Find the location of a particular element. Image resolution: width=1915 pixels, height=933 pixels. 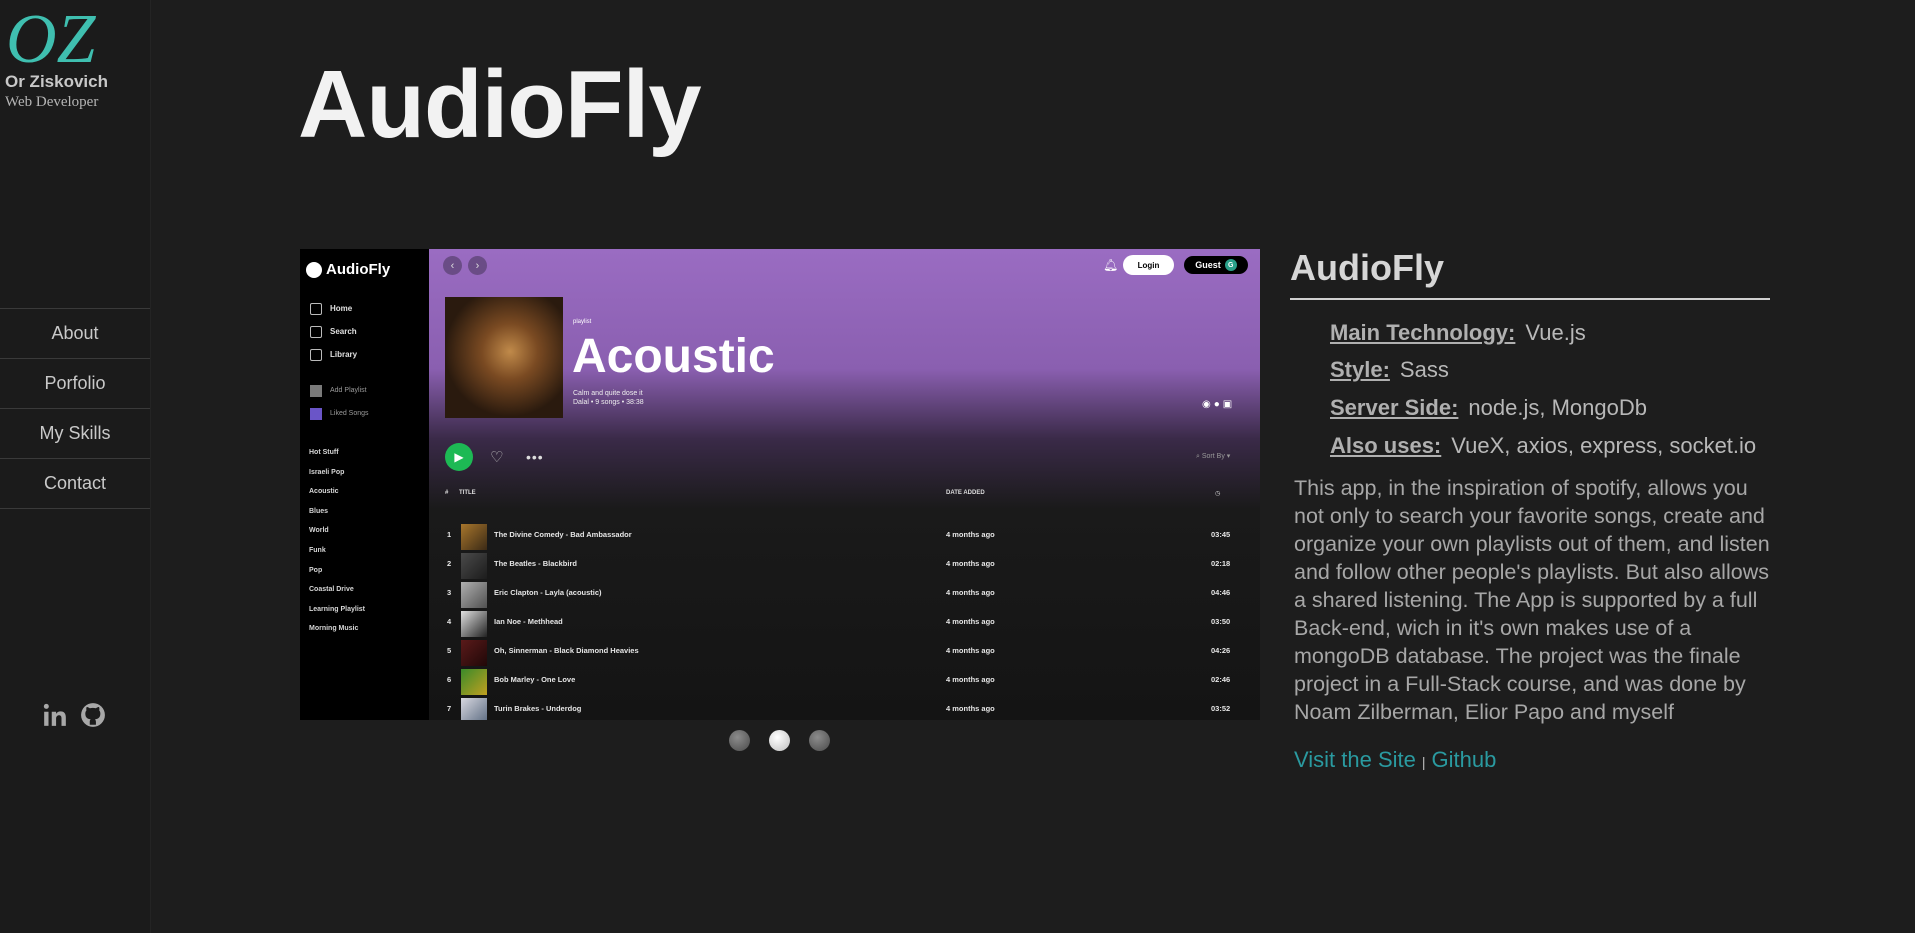

logo: OZ is located at coordinates (74, 36).